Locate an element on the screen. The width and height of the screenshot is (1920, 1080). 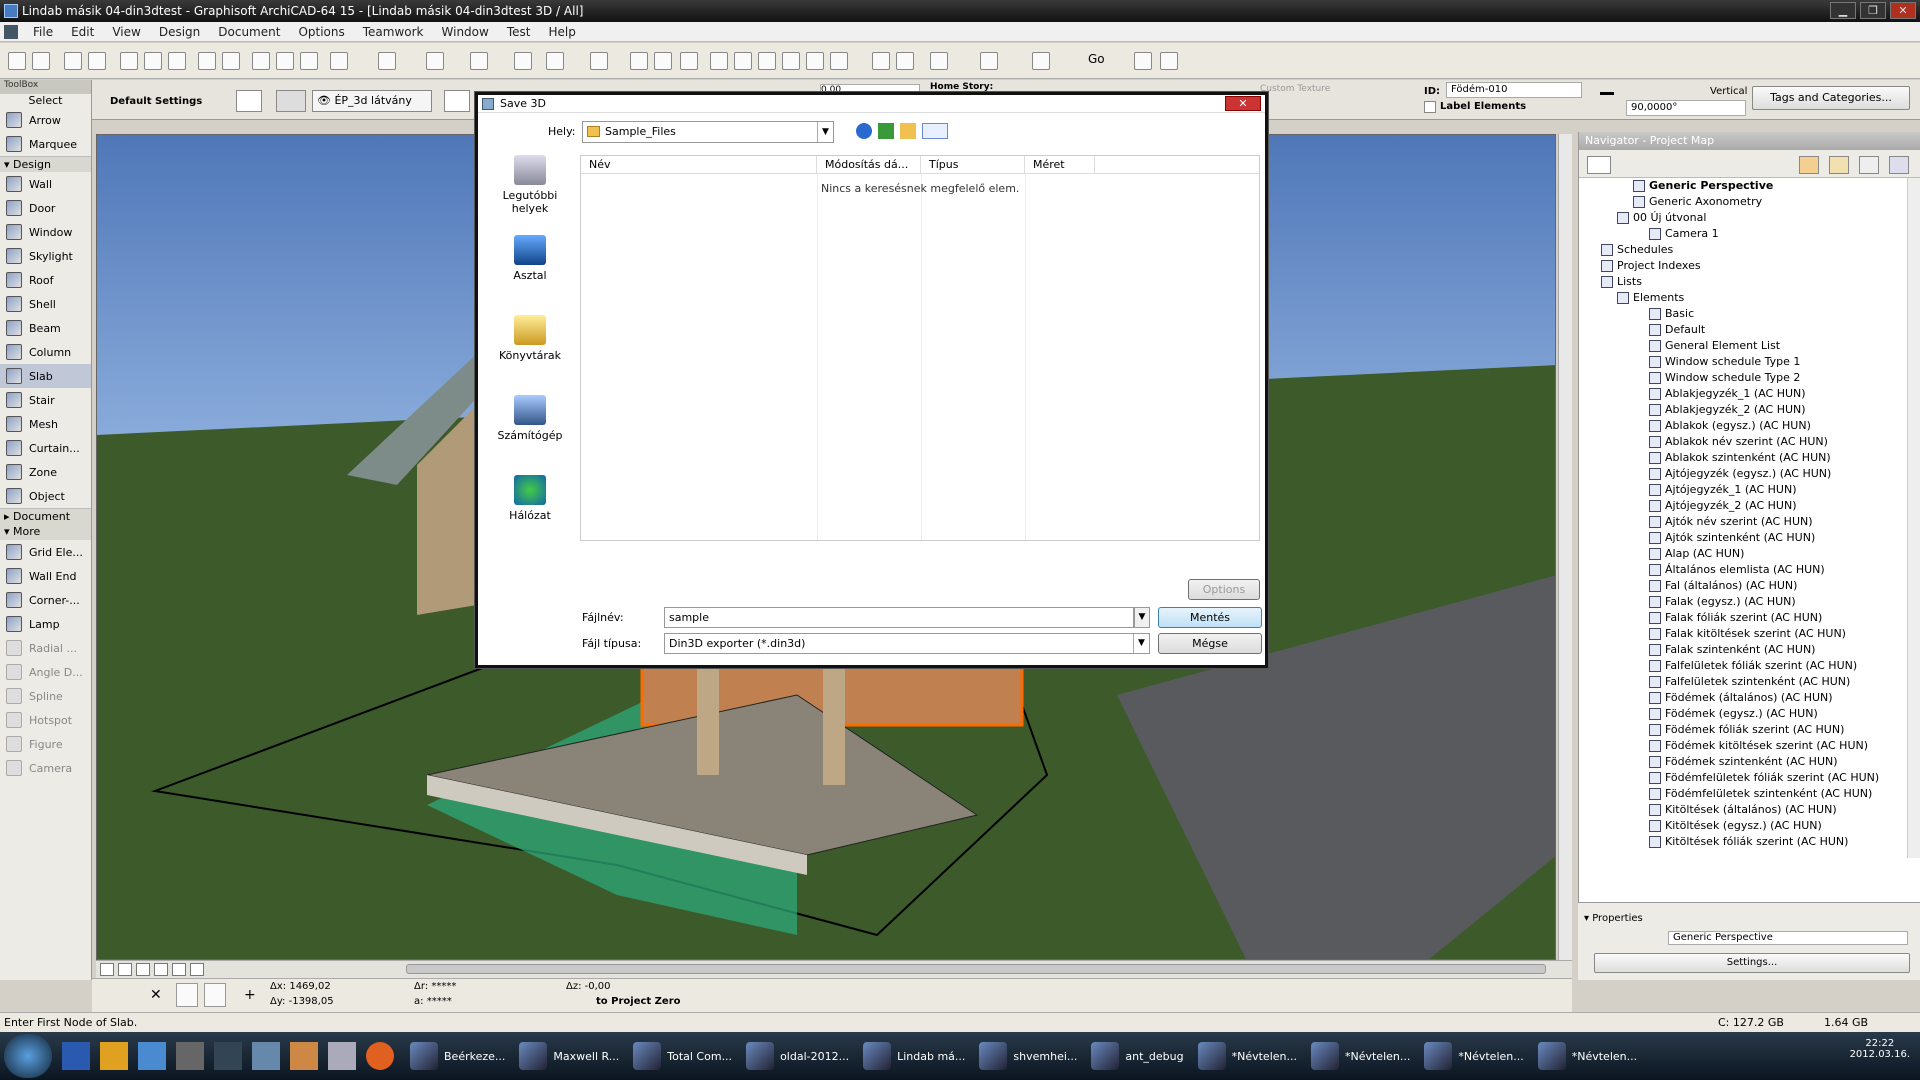
geometry-method-icon is located at coordinates (457, 101).